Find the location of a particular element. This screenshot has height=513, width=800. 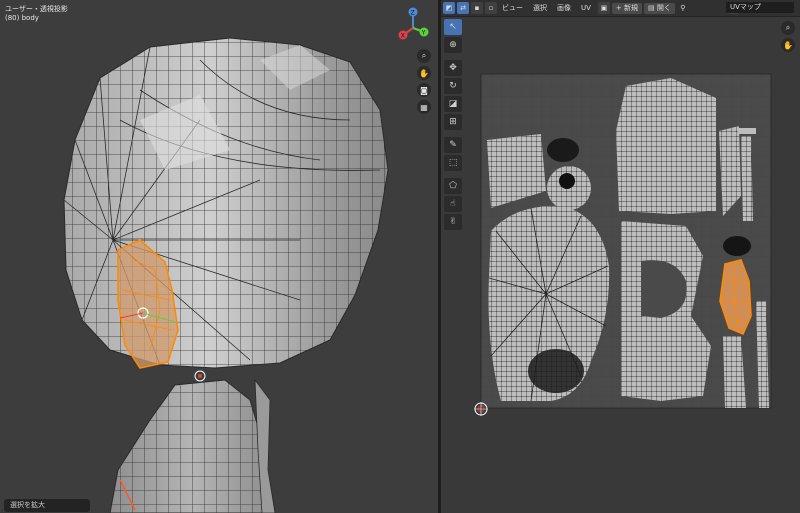

uv-toolbar: ↖ ⊕ ✥ ↻ ◪ ⊞ ✎ ⬚ ⬠ ☝ ✌ is located at coordinates (454, 125).